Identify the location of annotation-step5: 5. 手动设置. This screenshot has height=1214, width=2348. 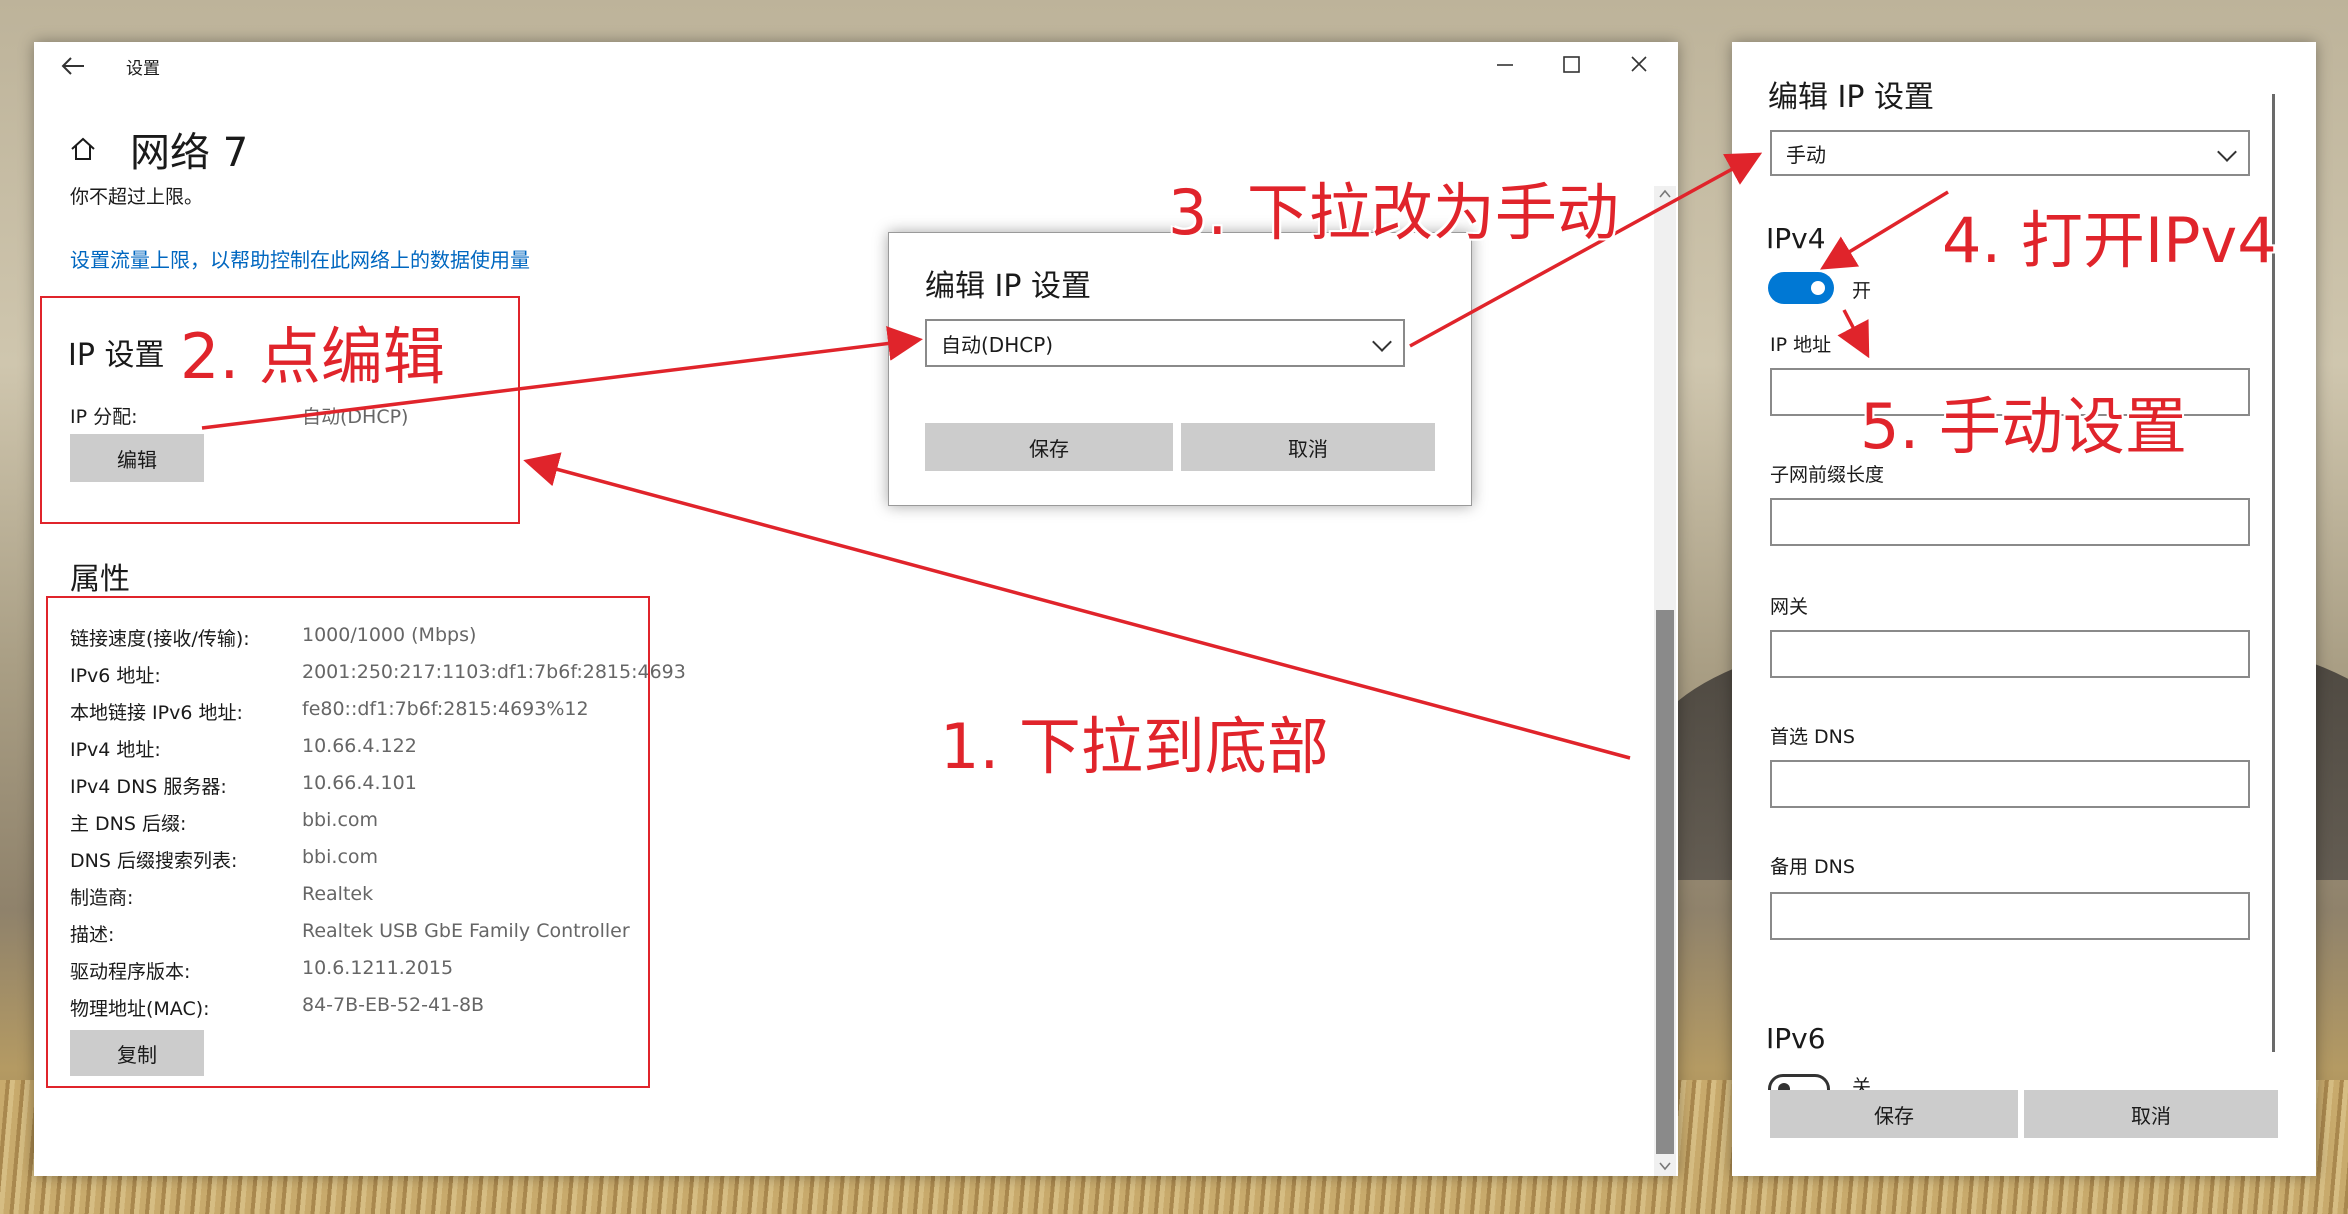
(2023, 426).